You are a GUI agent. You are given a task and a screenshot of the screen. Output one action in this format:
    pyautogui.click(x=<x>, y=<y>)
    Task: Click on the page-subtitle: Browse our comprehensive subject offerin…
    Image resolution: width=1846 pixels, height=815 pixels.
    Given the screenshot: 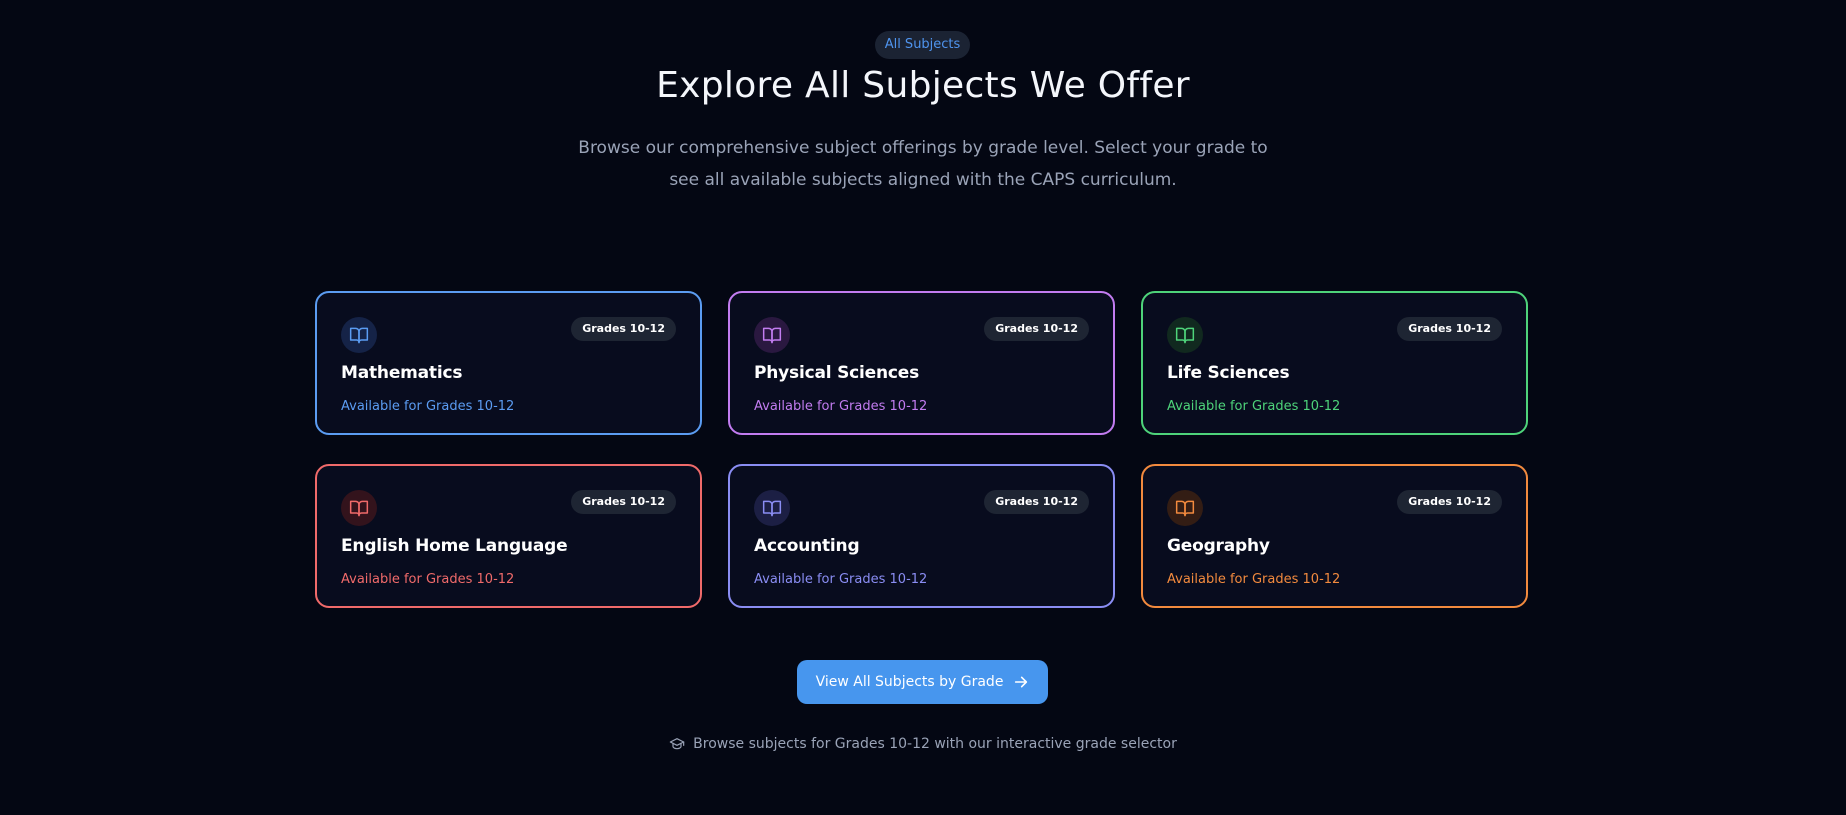 What is the action you would take?
    pyautogui.click(x=923, y=164)
    